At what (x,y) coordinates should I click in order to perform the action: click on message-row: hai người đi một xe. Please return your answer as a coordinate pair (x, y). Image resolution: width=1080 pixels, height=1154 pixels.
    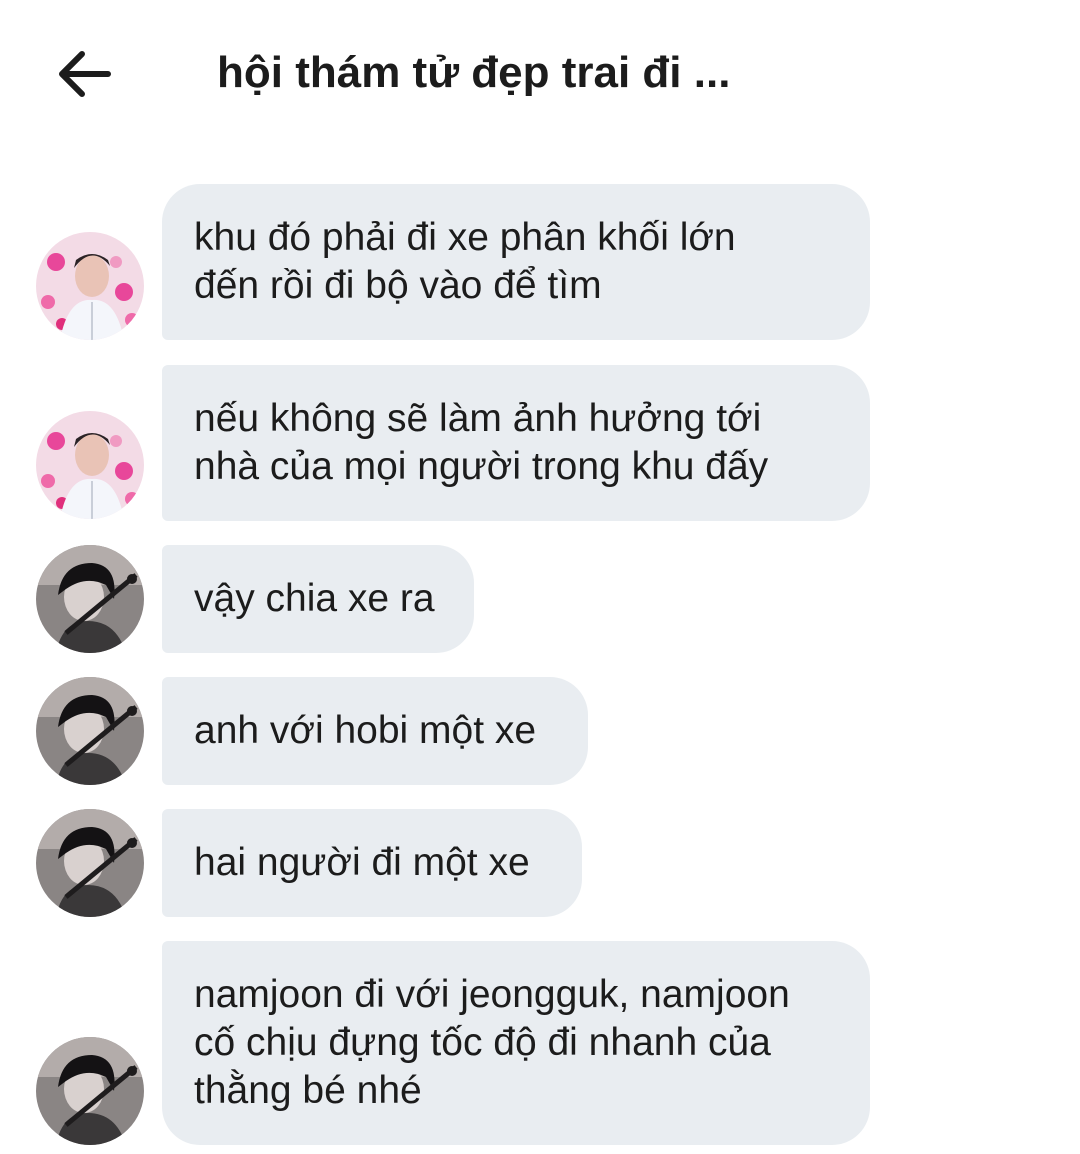
    Looking at the image, I should click on (540, 863).